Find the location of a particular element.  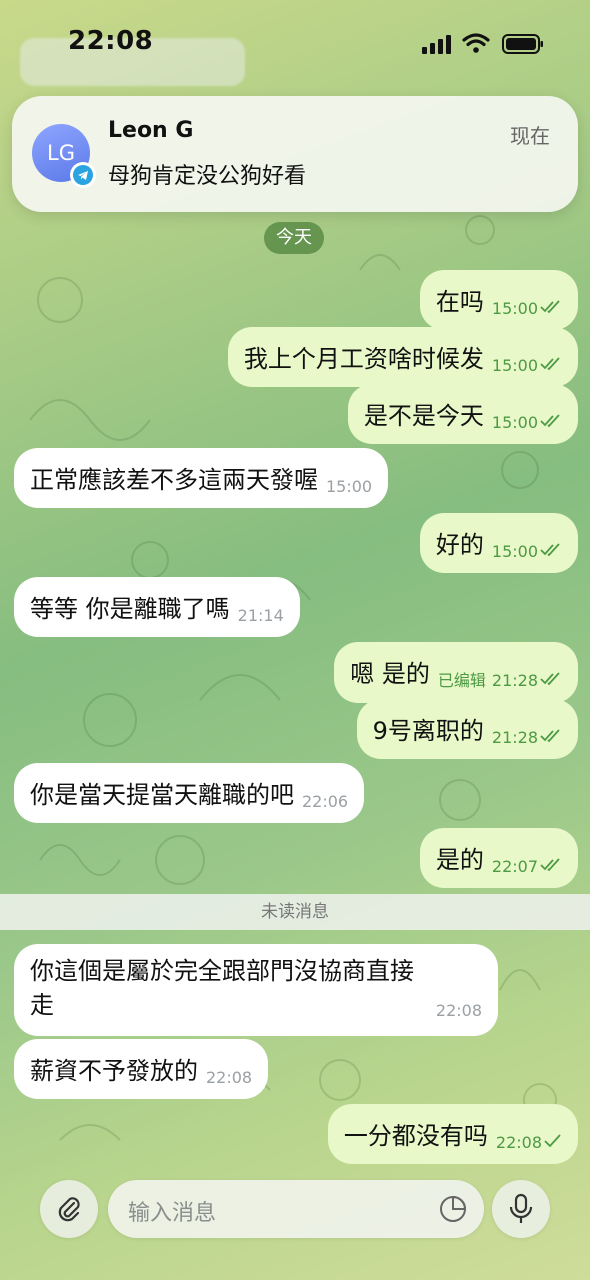

message-text-continued: 走 is located at coordinates (42, 1005).